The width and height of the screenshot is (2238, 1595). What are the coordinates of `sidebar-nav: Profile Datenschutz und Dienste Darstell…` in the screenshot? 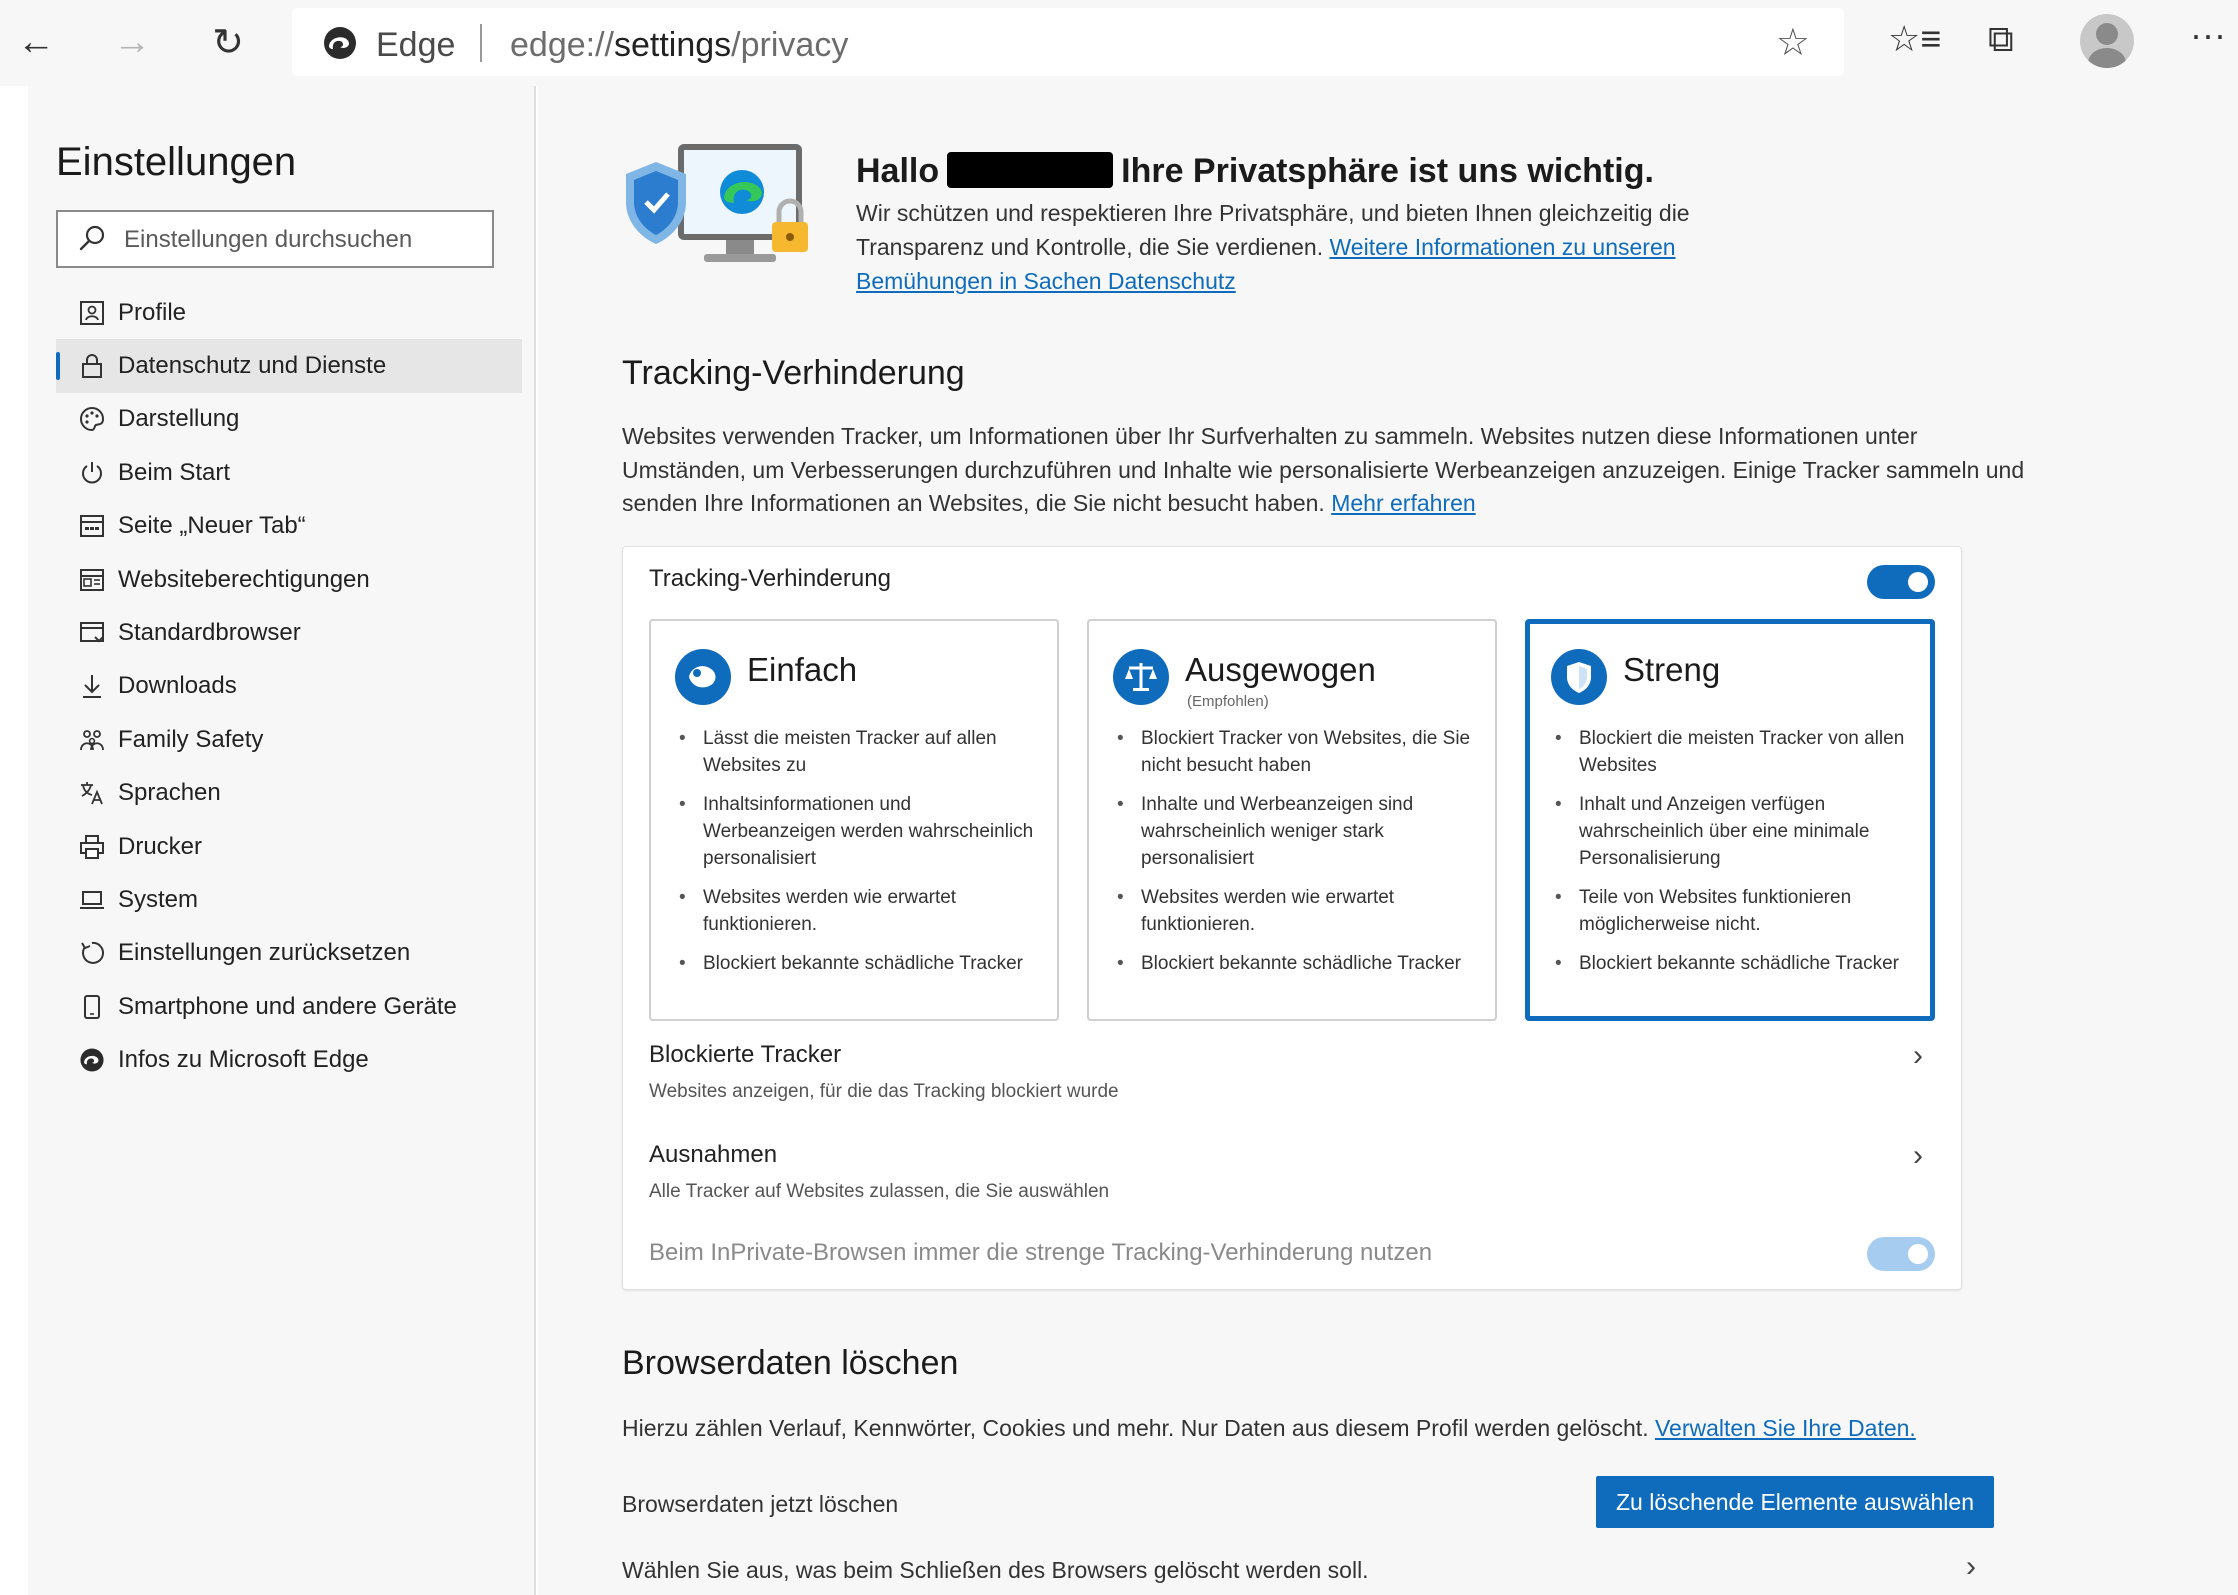 It's located at (289, 686).